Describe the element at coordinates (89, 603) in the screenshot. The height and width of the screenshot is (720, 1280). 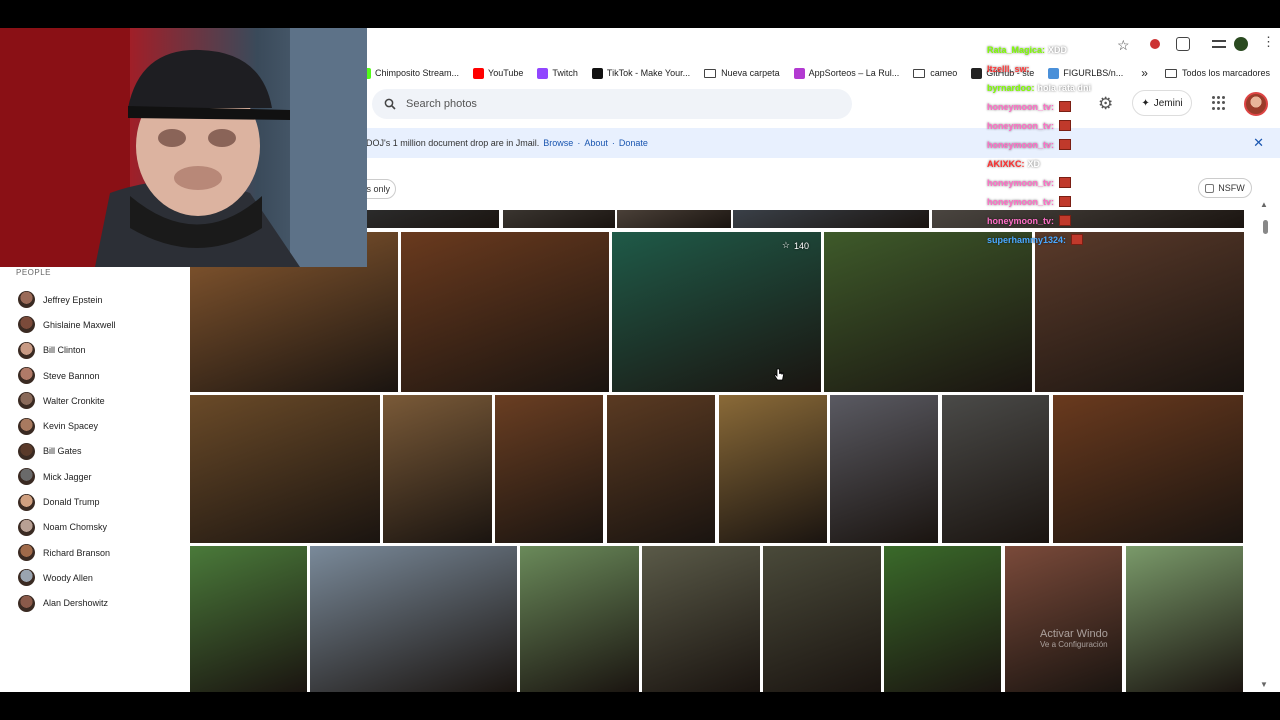
I see `person-item: Alan Dershowitz` at that location.